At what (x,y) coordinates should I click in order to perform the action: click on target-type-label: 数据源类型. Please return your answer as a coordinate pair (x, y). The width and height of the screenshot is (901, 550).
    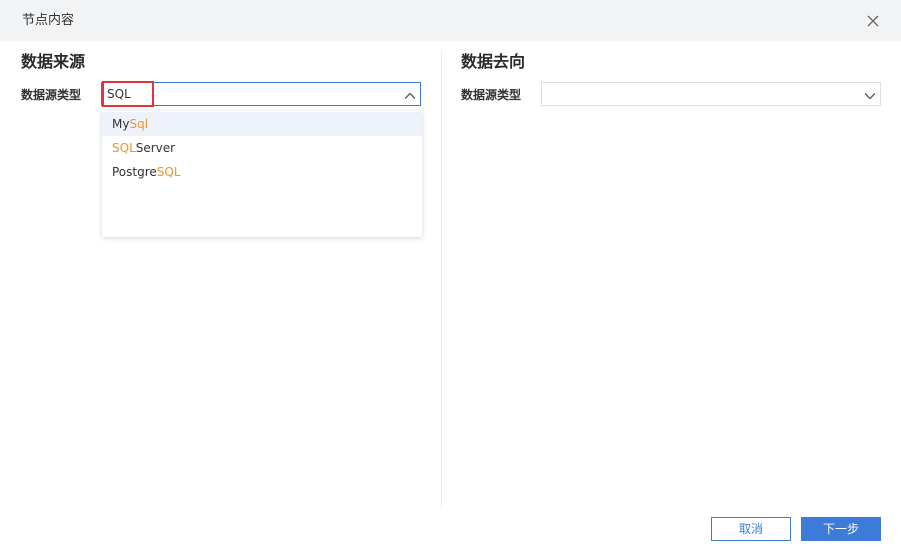
    Looking at the image, I should click on (491, 95).